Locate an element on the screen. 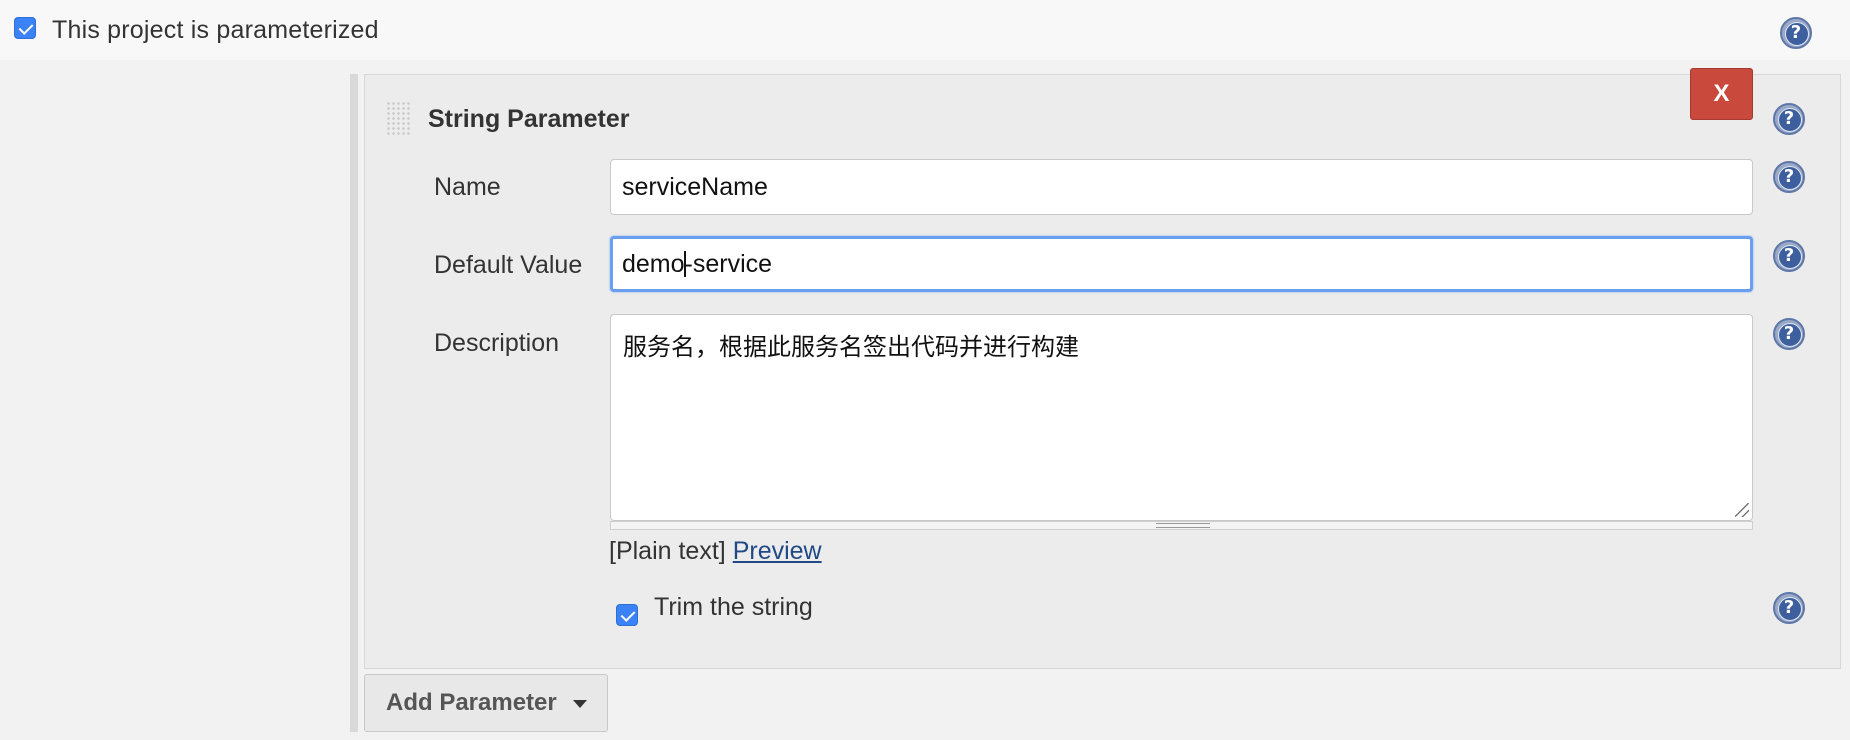  preview-link: Preview is located at coordinates (777, 551).